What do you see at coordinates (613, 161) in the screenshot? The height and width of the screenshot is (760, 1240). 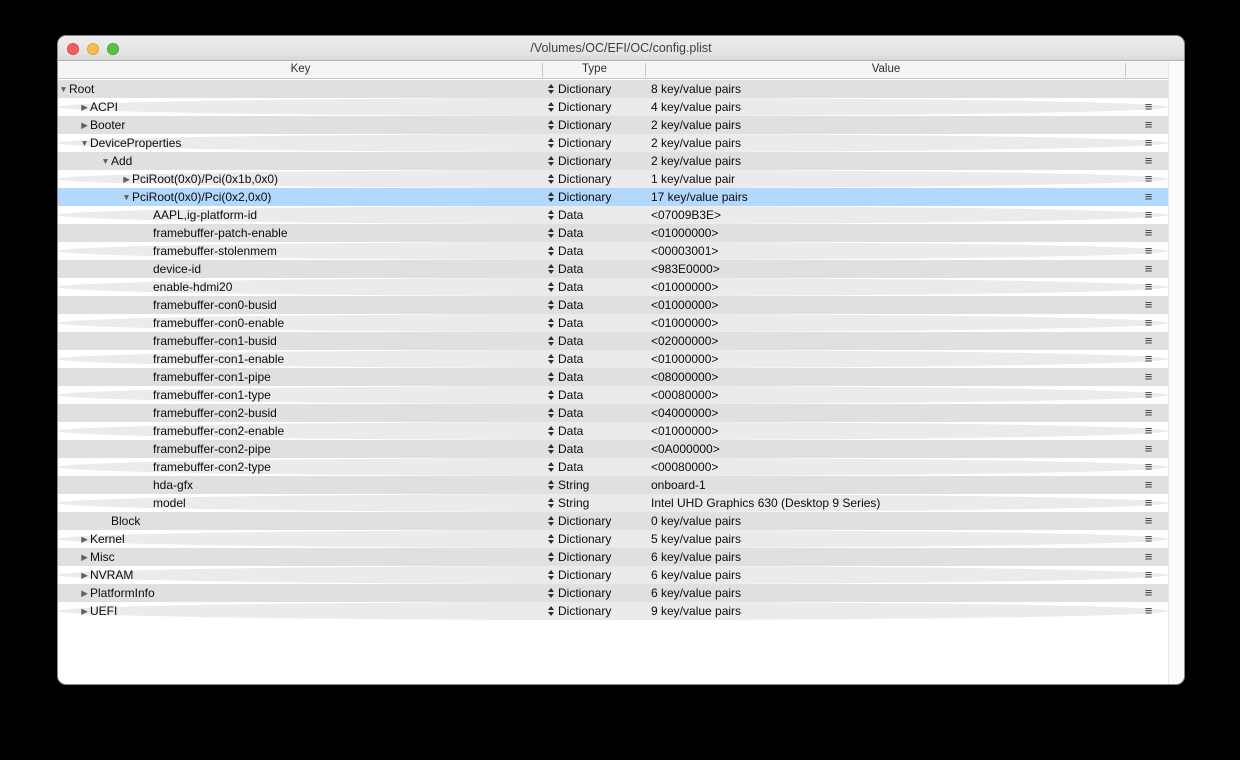 I see `table-row: ▼ Add Dictionary 2 key/value pairs ≡` at bounding box center [613, 161].